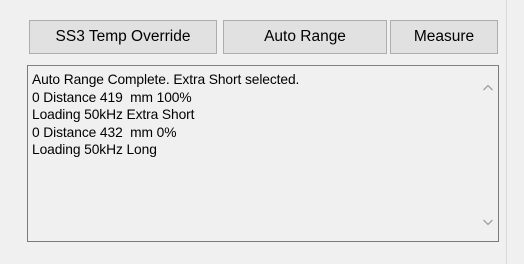 The width and height of the screenshot is (524, 264). What do you see at coordinates (104, 132) in the screenshot?
I see `log-line: 0 Distance 432 mm 0%` at bounding box center [104, 132].